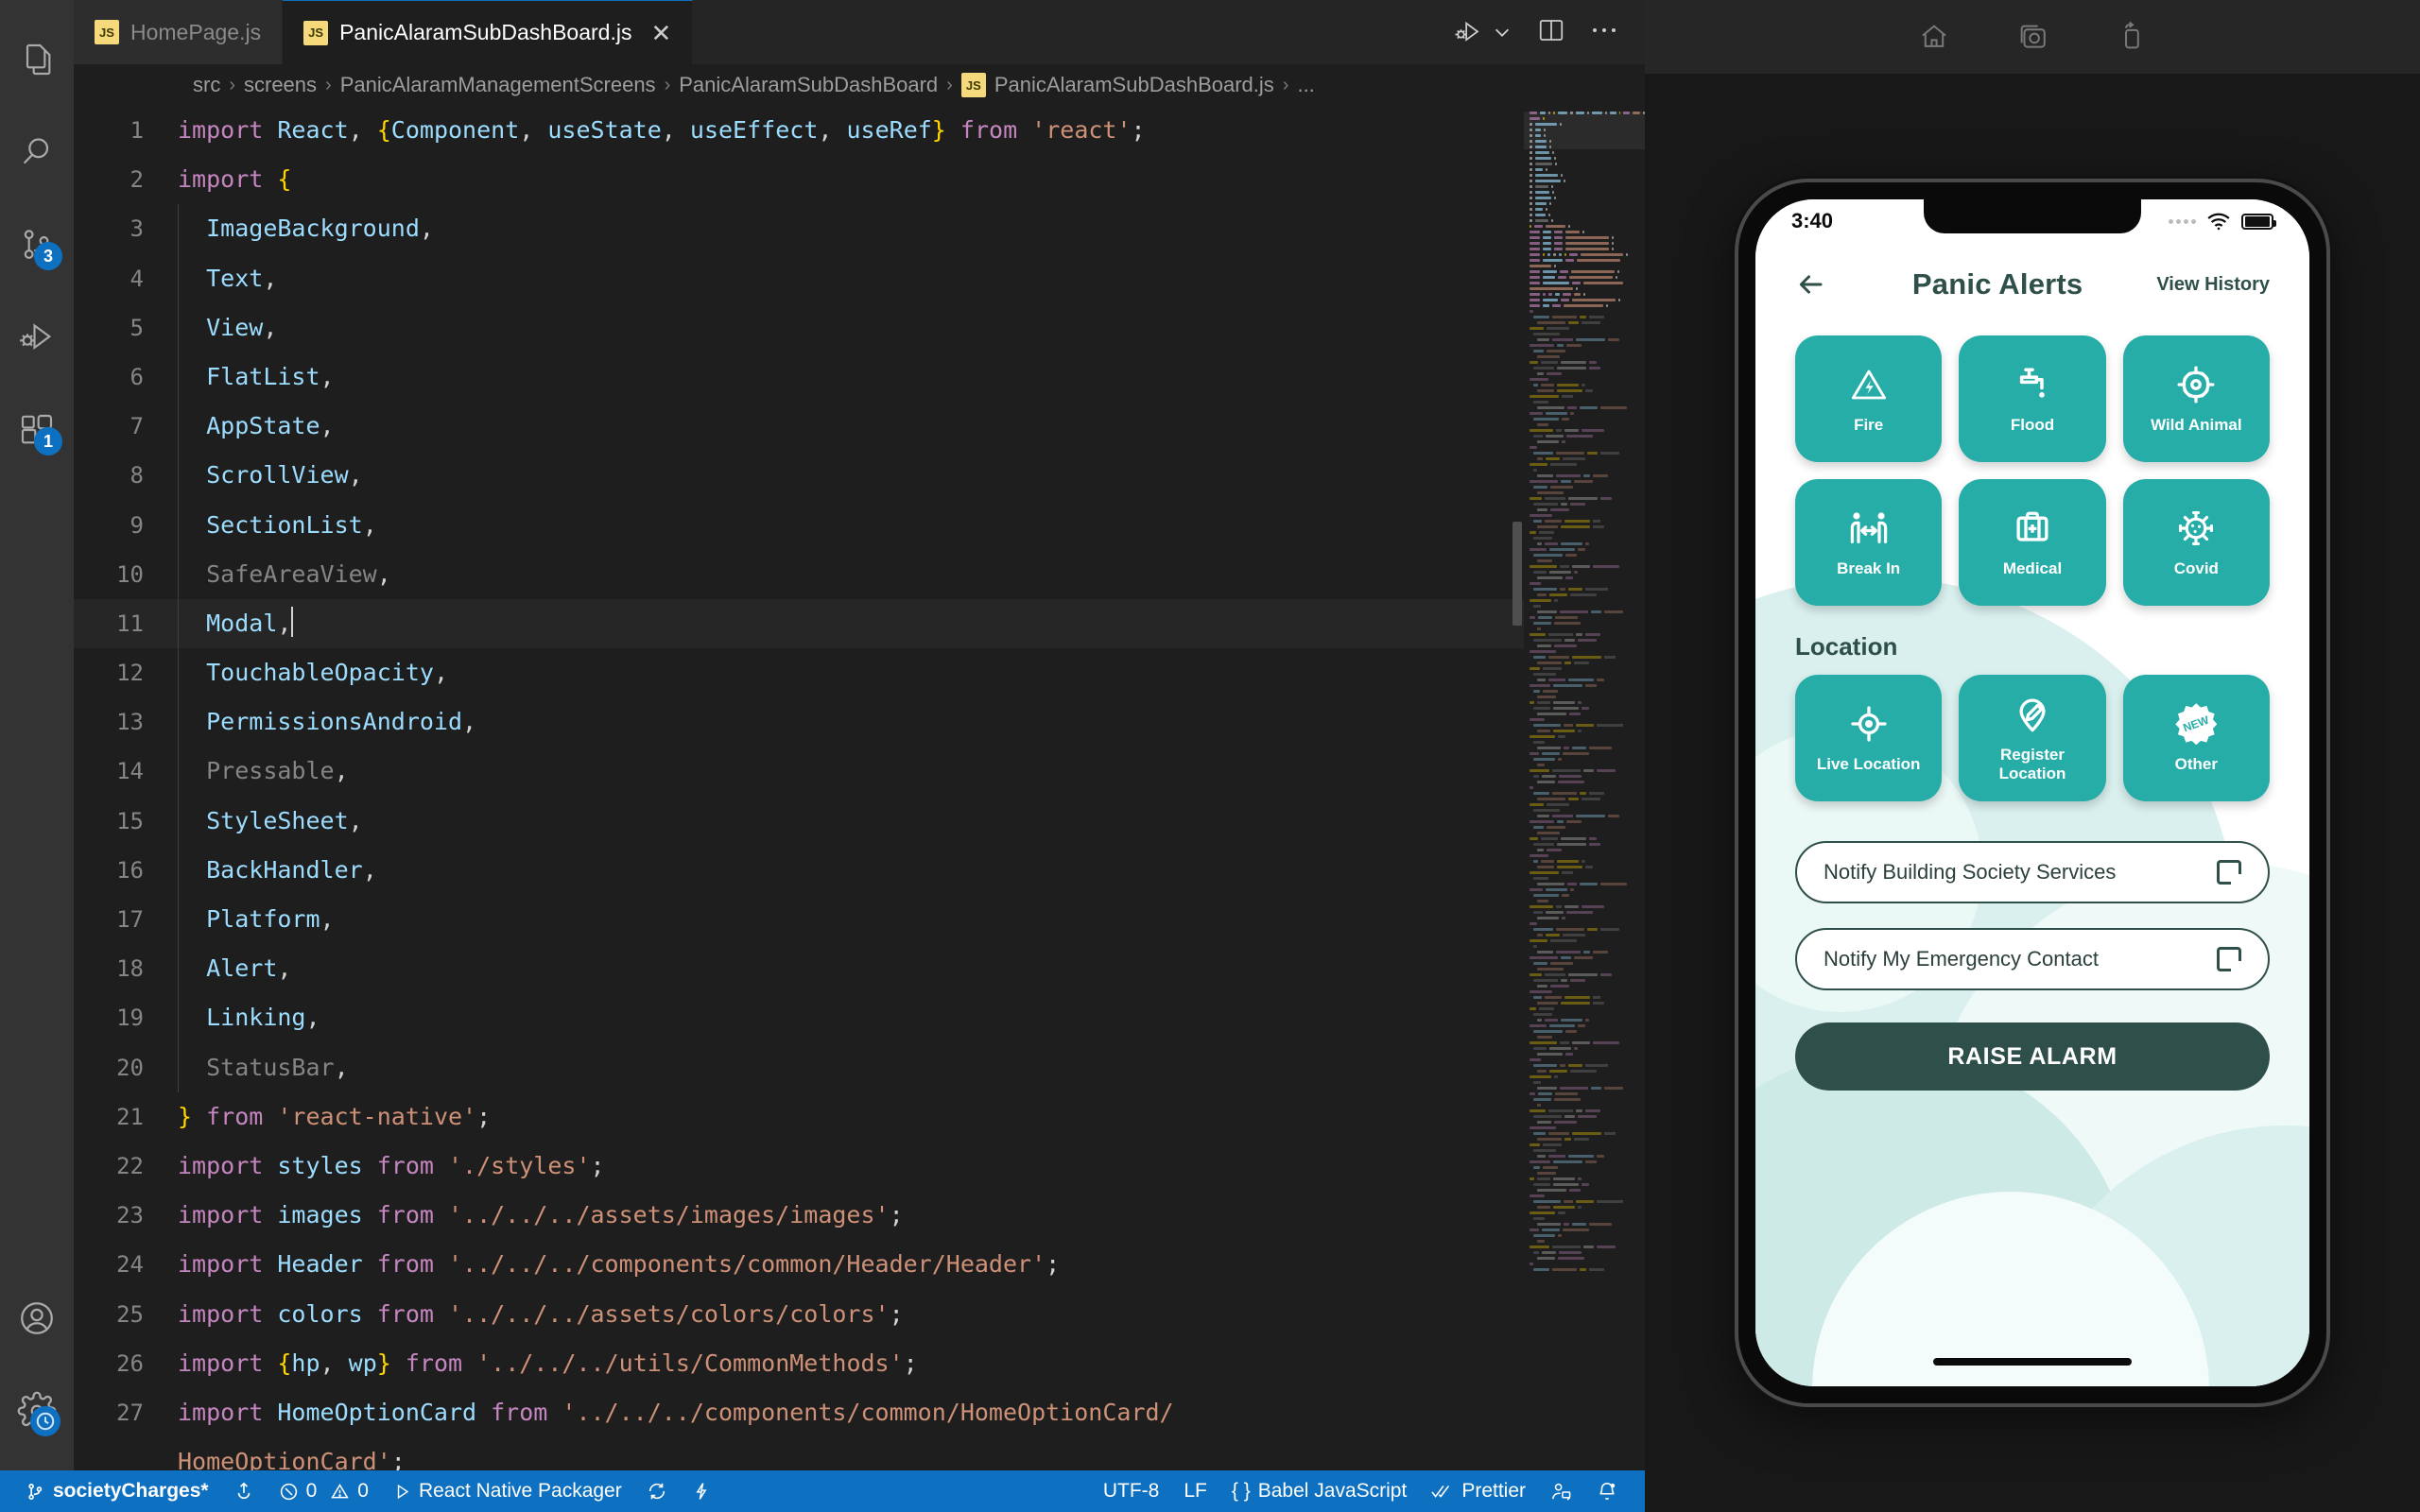 The image size is (2420, 1512). I want to click on activity-item-source-control: 3, so click(37, 244).